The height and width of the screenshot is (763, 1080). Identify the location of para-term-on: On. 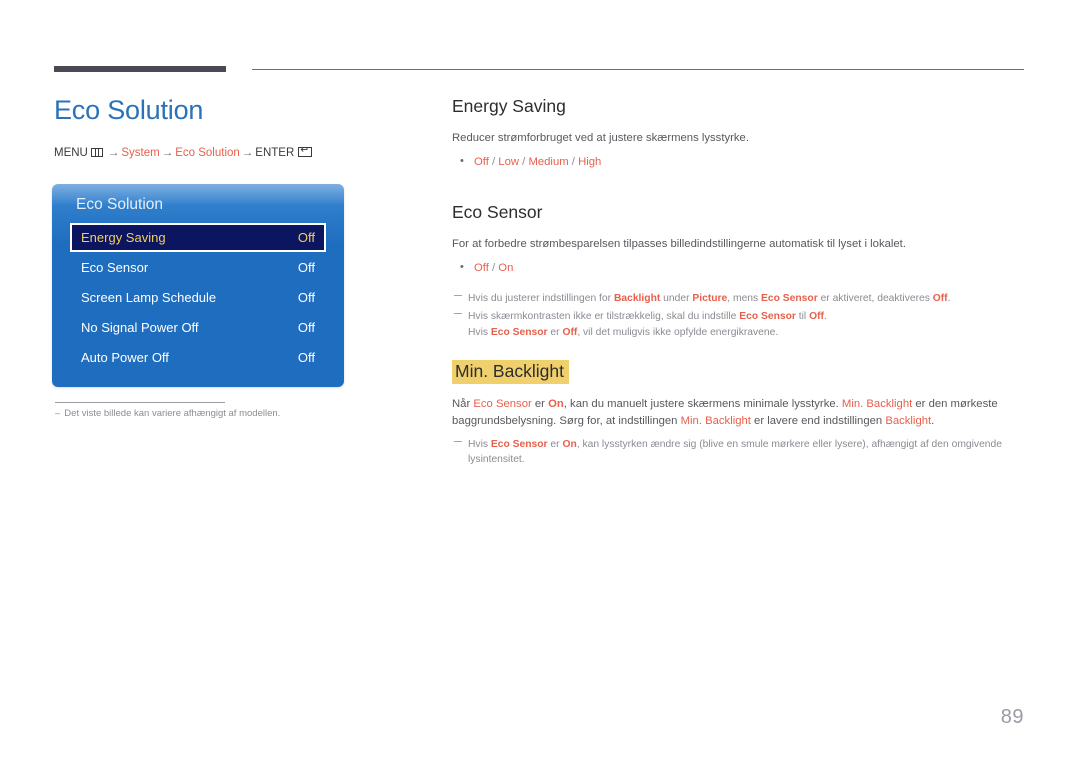
(556, 403).